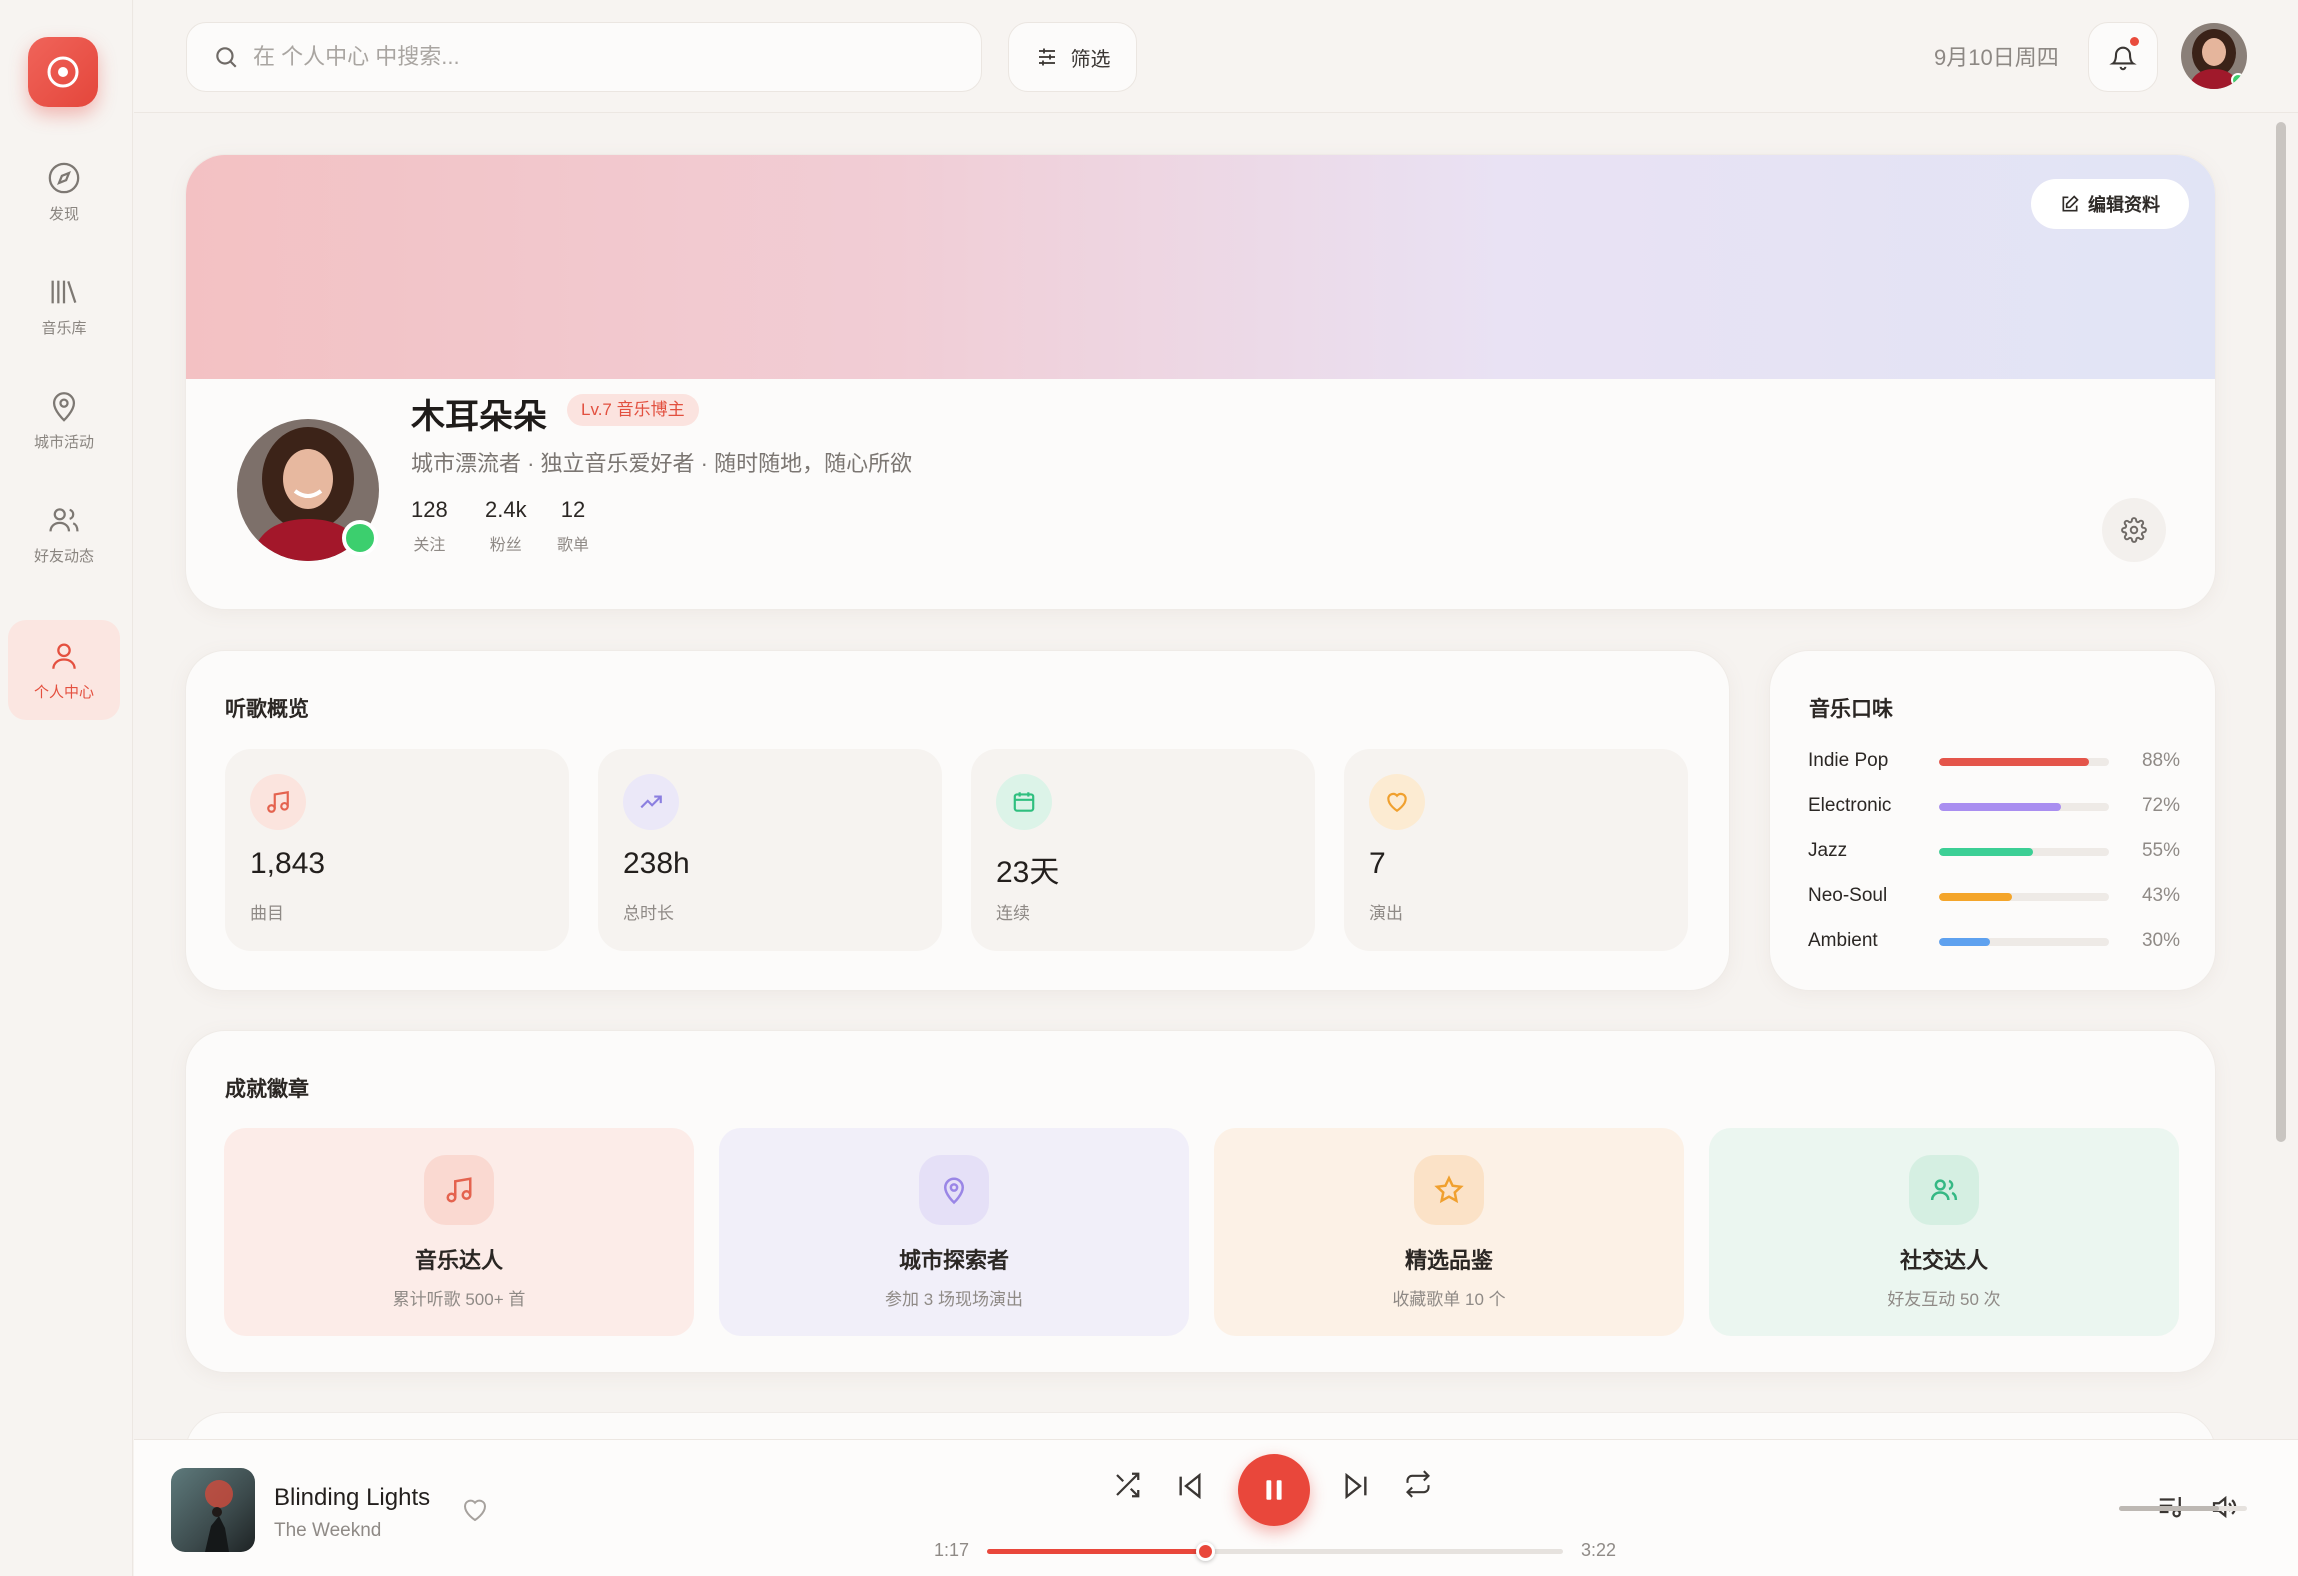 Image resolution: width=2298 pixels, height=1576 pixels. I want to click on stat-value: 23天, so click(1028, 872).